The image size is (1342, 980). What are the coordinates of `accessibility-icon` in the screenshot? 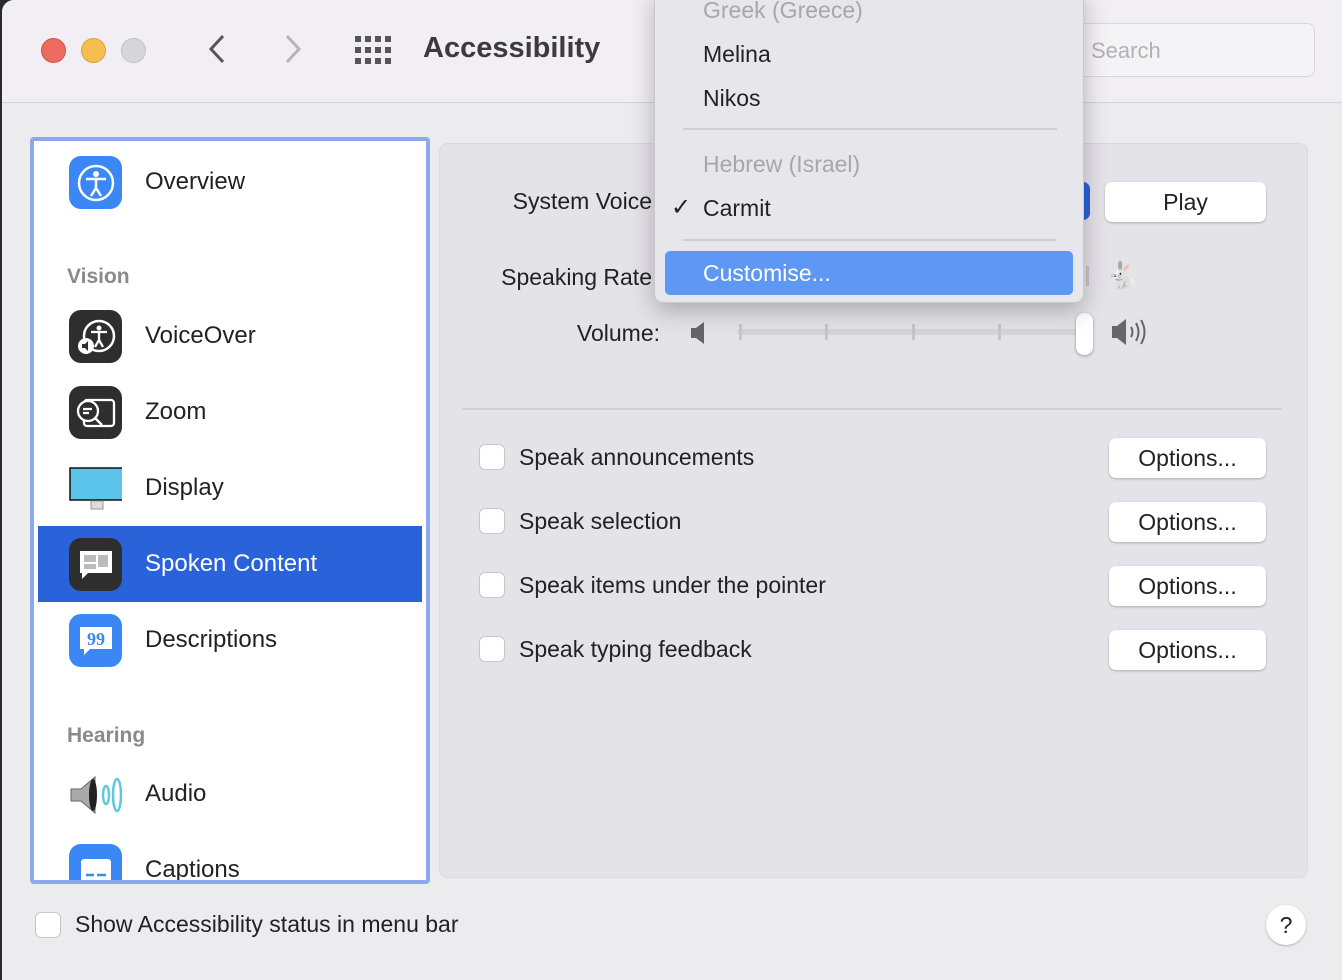 It's located at (95, 182).